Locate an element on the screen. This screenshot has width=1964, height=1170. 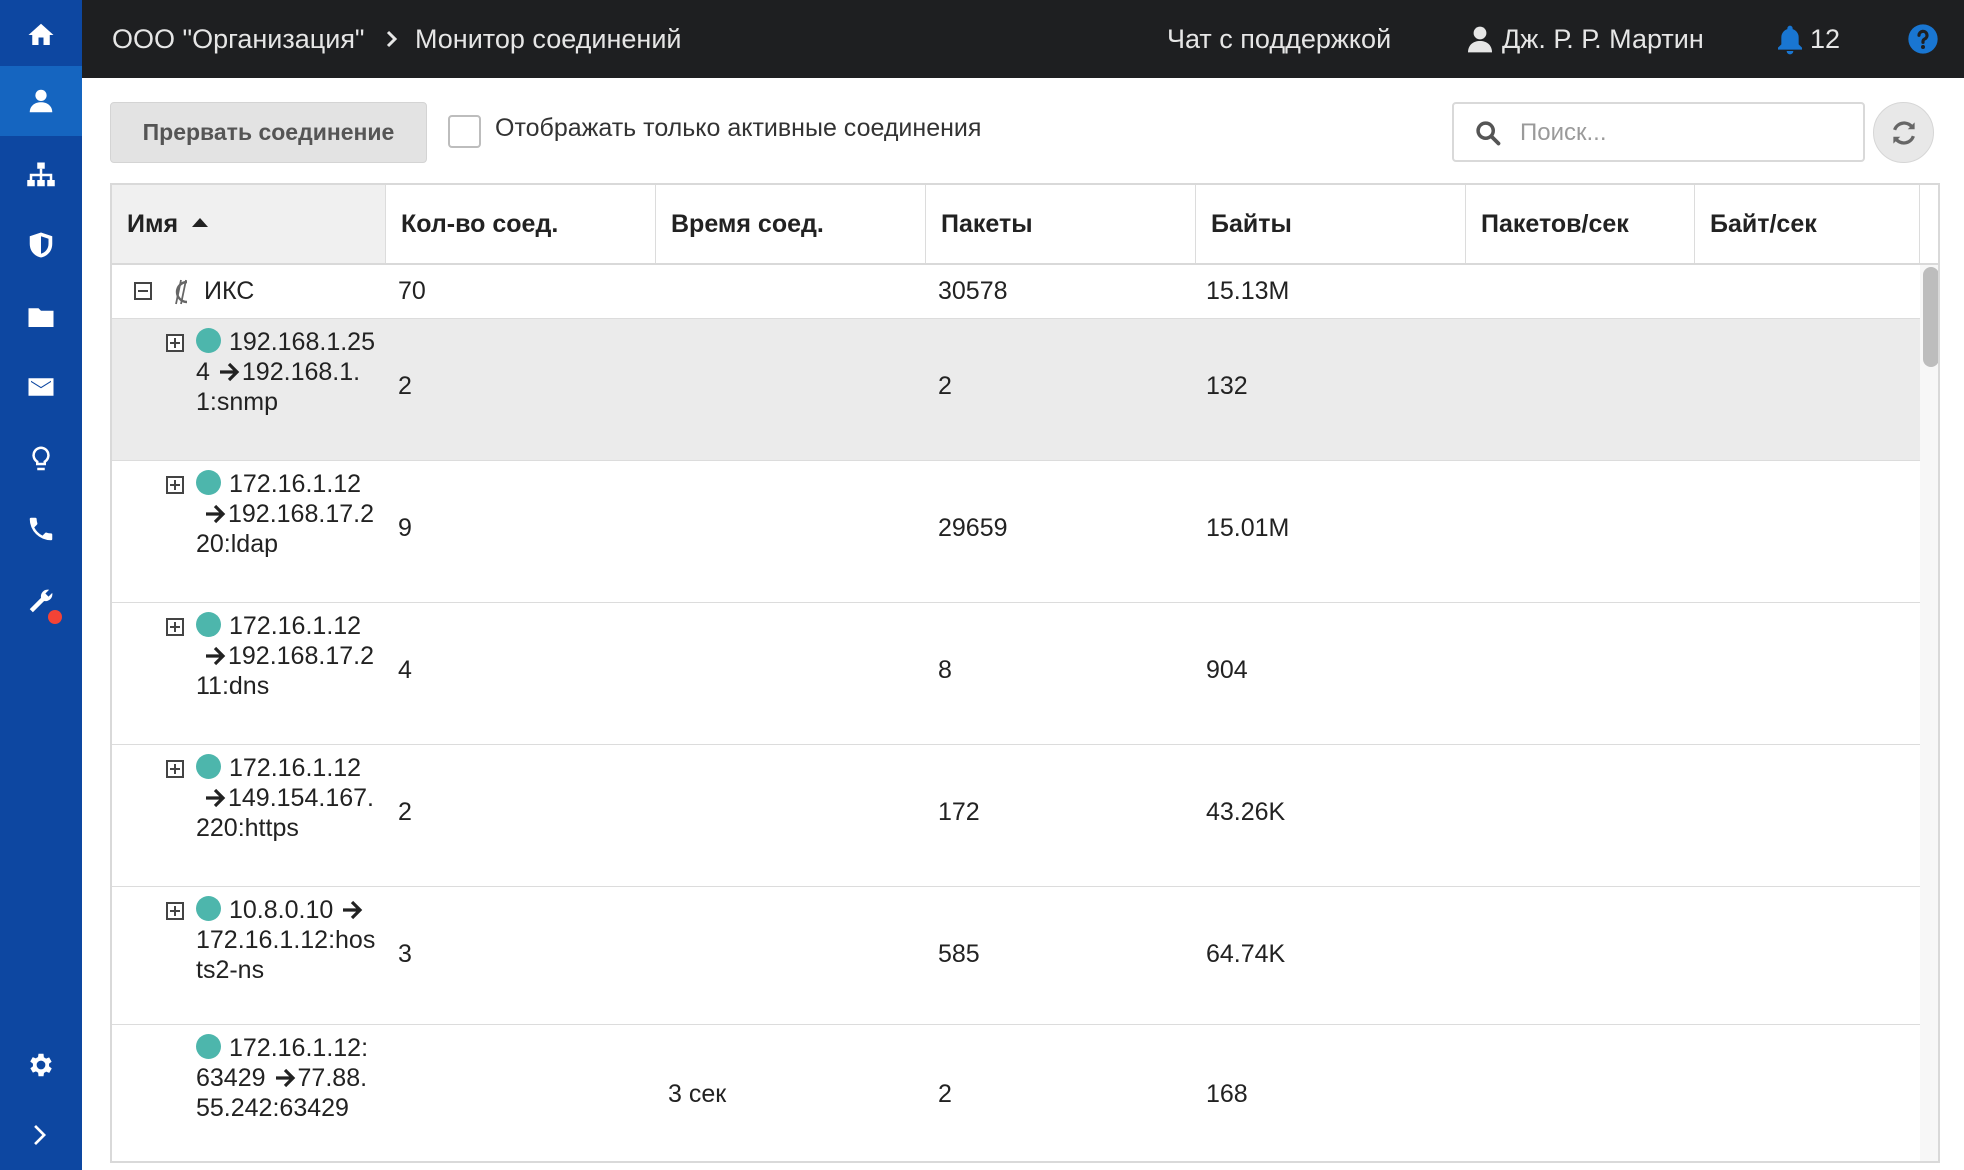
user-menu: Дж. Р. Р. Мартин is located at coordinates (1603, 39).